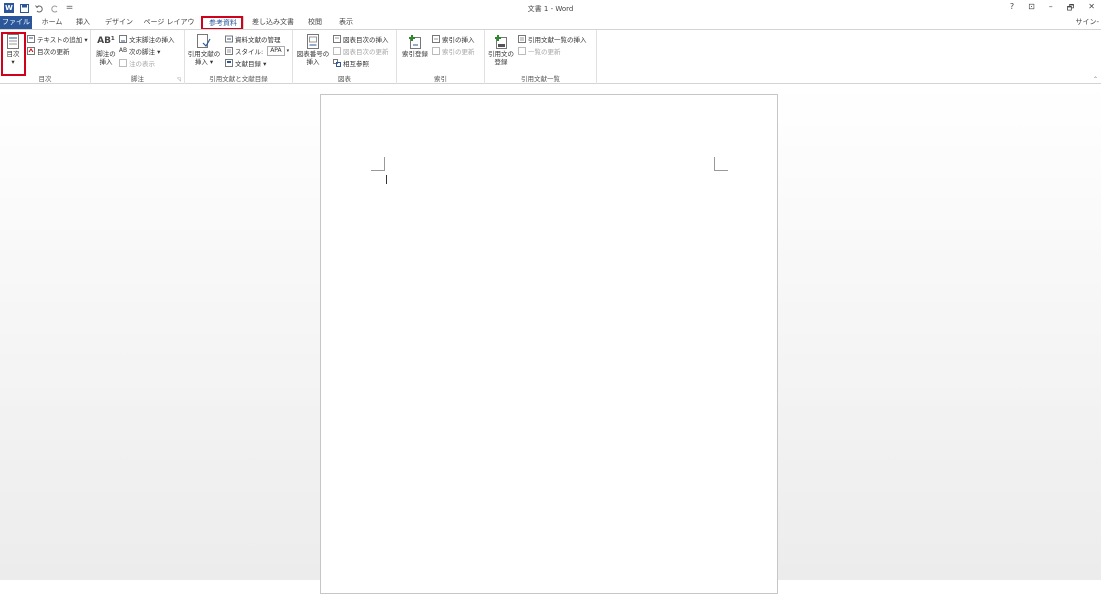 The width and height of the screenshot is (1101, 594). What do you see at coordinates (238, 79) in the screenshot?
I see `group-label-citations: 引用文献と文献目録` at bounding box center [238, 79].